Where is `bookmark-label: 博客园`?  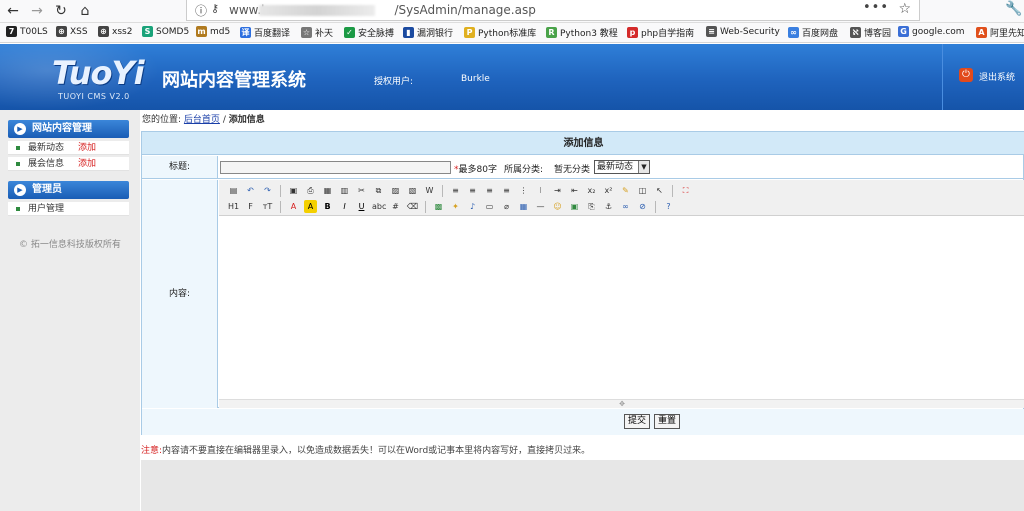
bookmark-label: 博客园 is located at coordinates (877, 32).